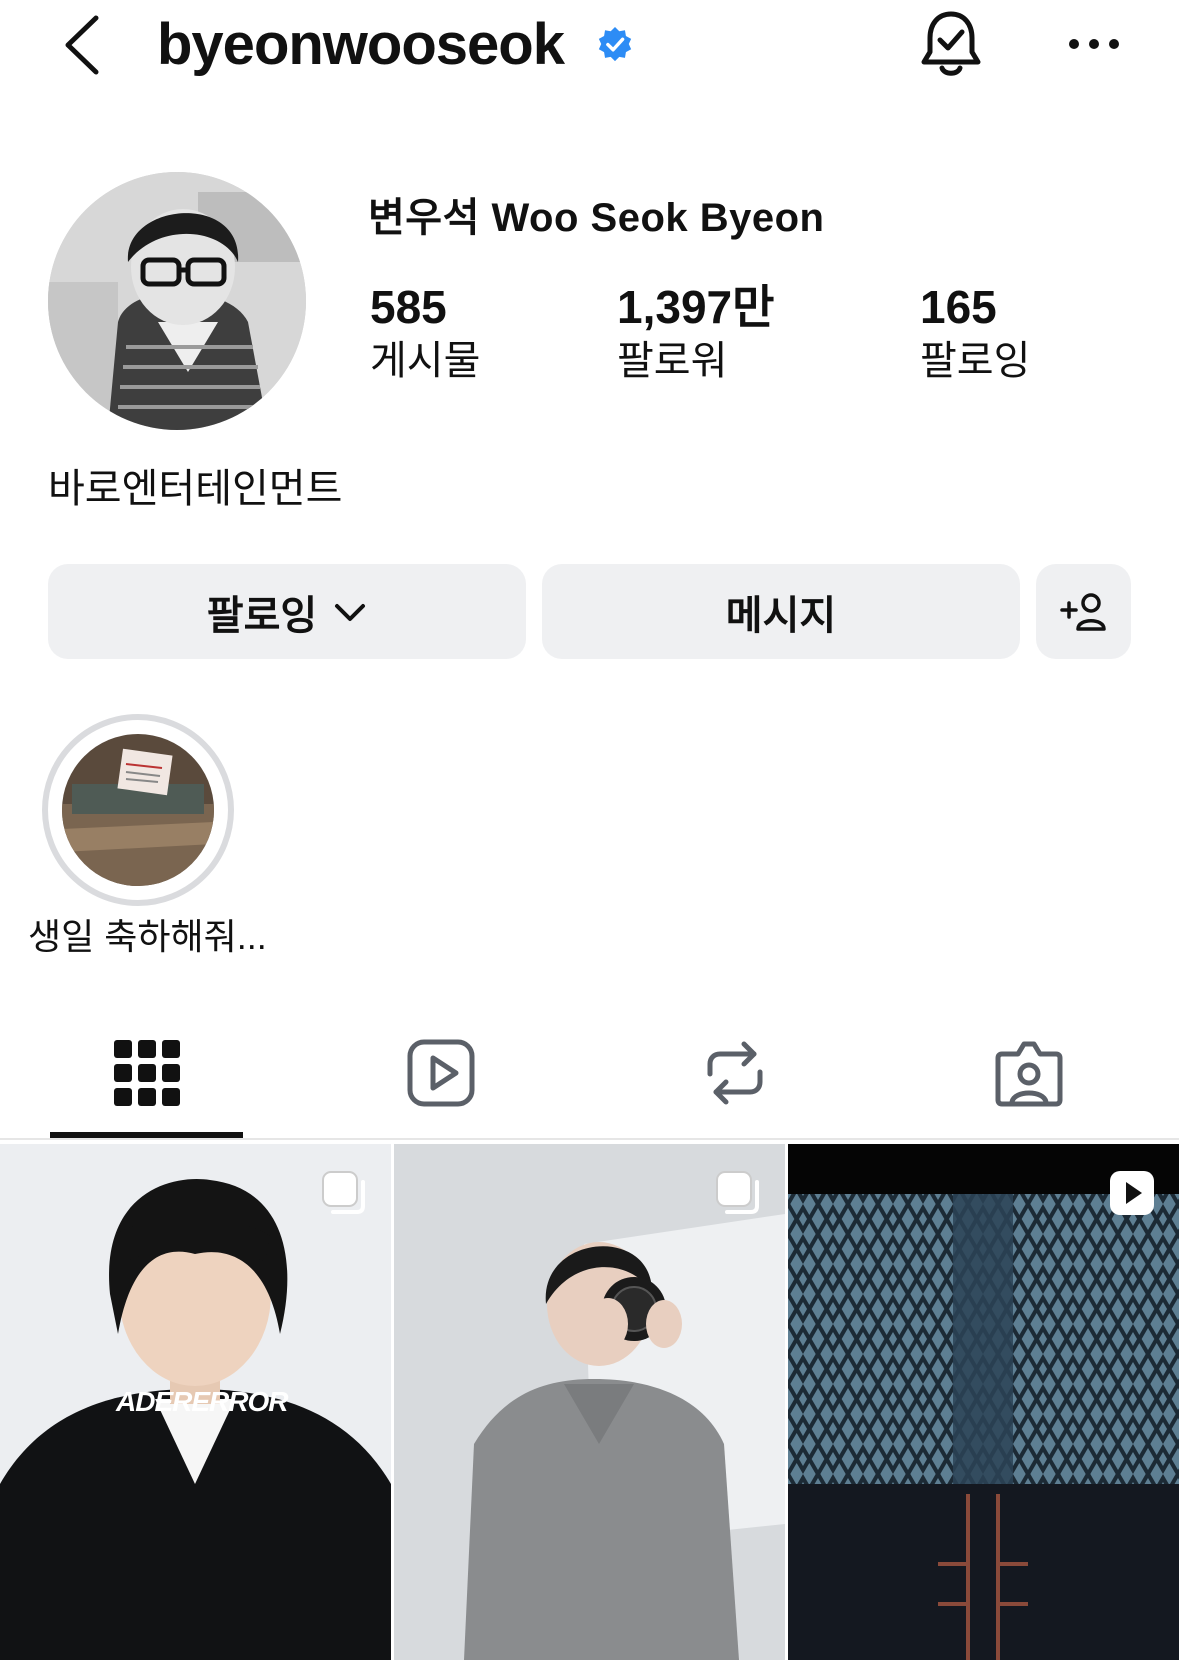 This screenshot has width=1179, height=1660. I want to click on grid-icon, so click(147, 1073).